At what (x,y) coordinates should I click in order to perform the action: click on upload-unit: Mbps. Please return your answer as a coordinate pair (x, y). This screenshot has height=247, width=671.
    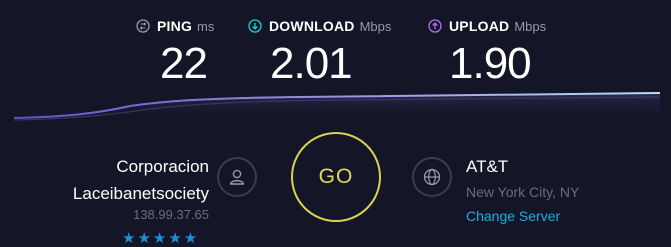
    Looking at the image, I should click on (530, 26).